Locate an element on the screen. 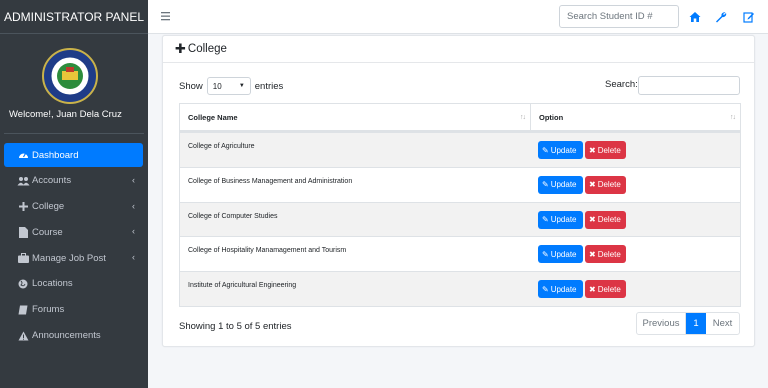  card-title: College is located at coordinates (207, 49).